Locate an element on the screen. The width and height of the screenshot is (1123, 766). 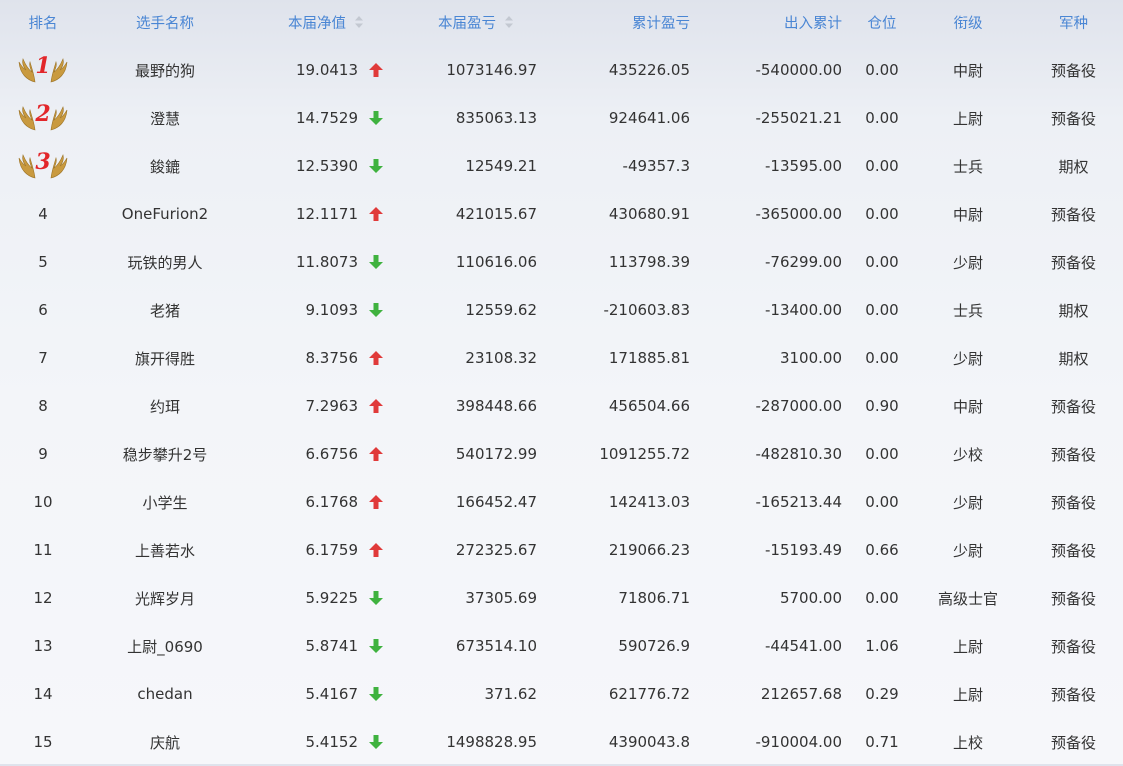
pnl-value: 12549.21 is located at coordinates (501, 166).